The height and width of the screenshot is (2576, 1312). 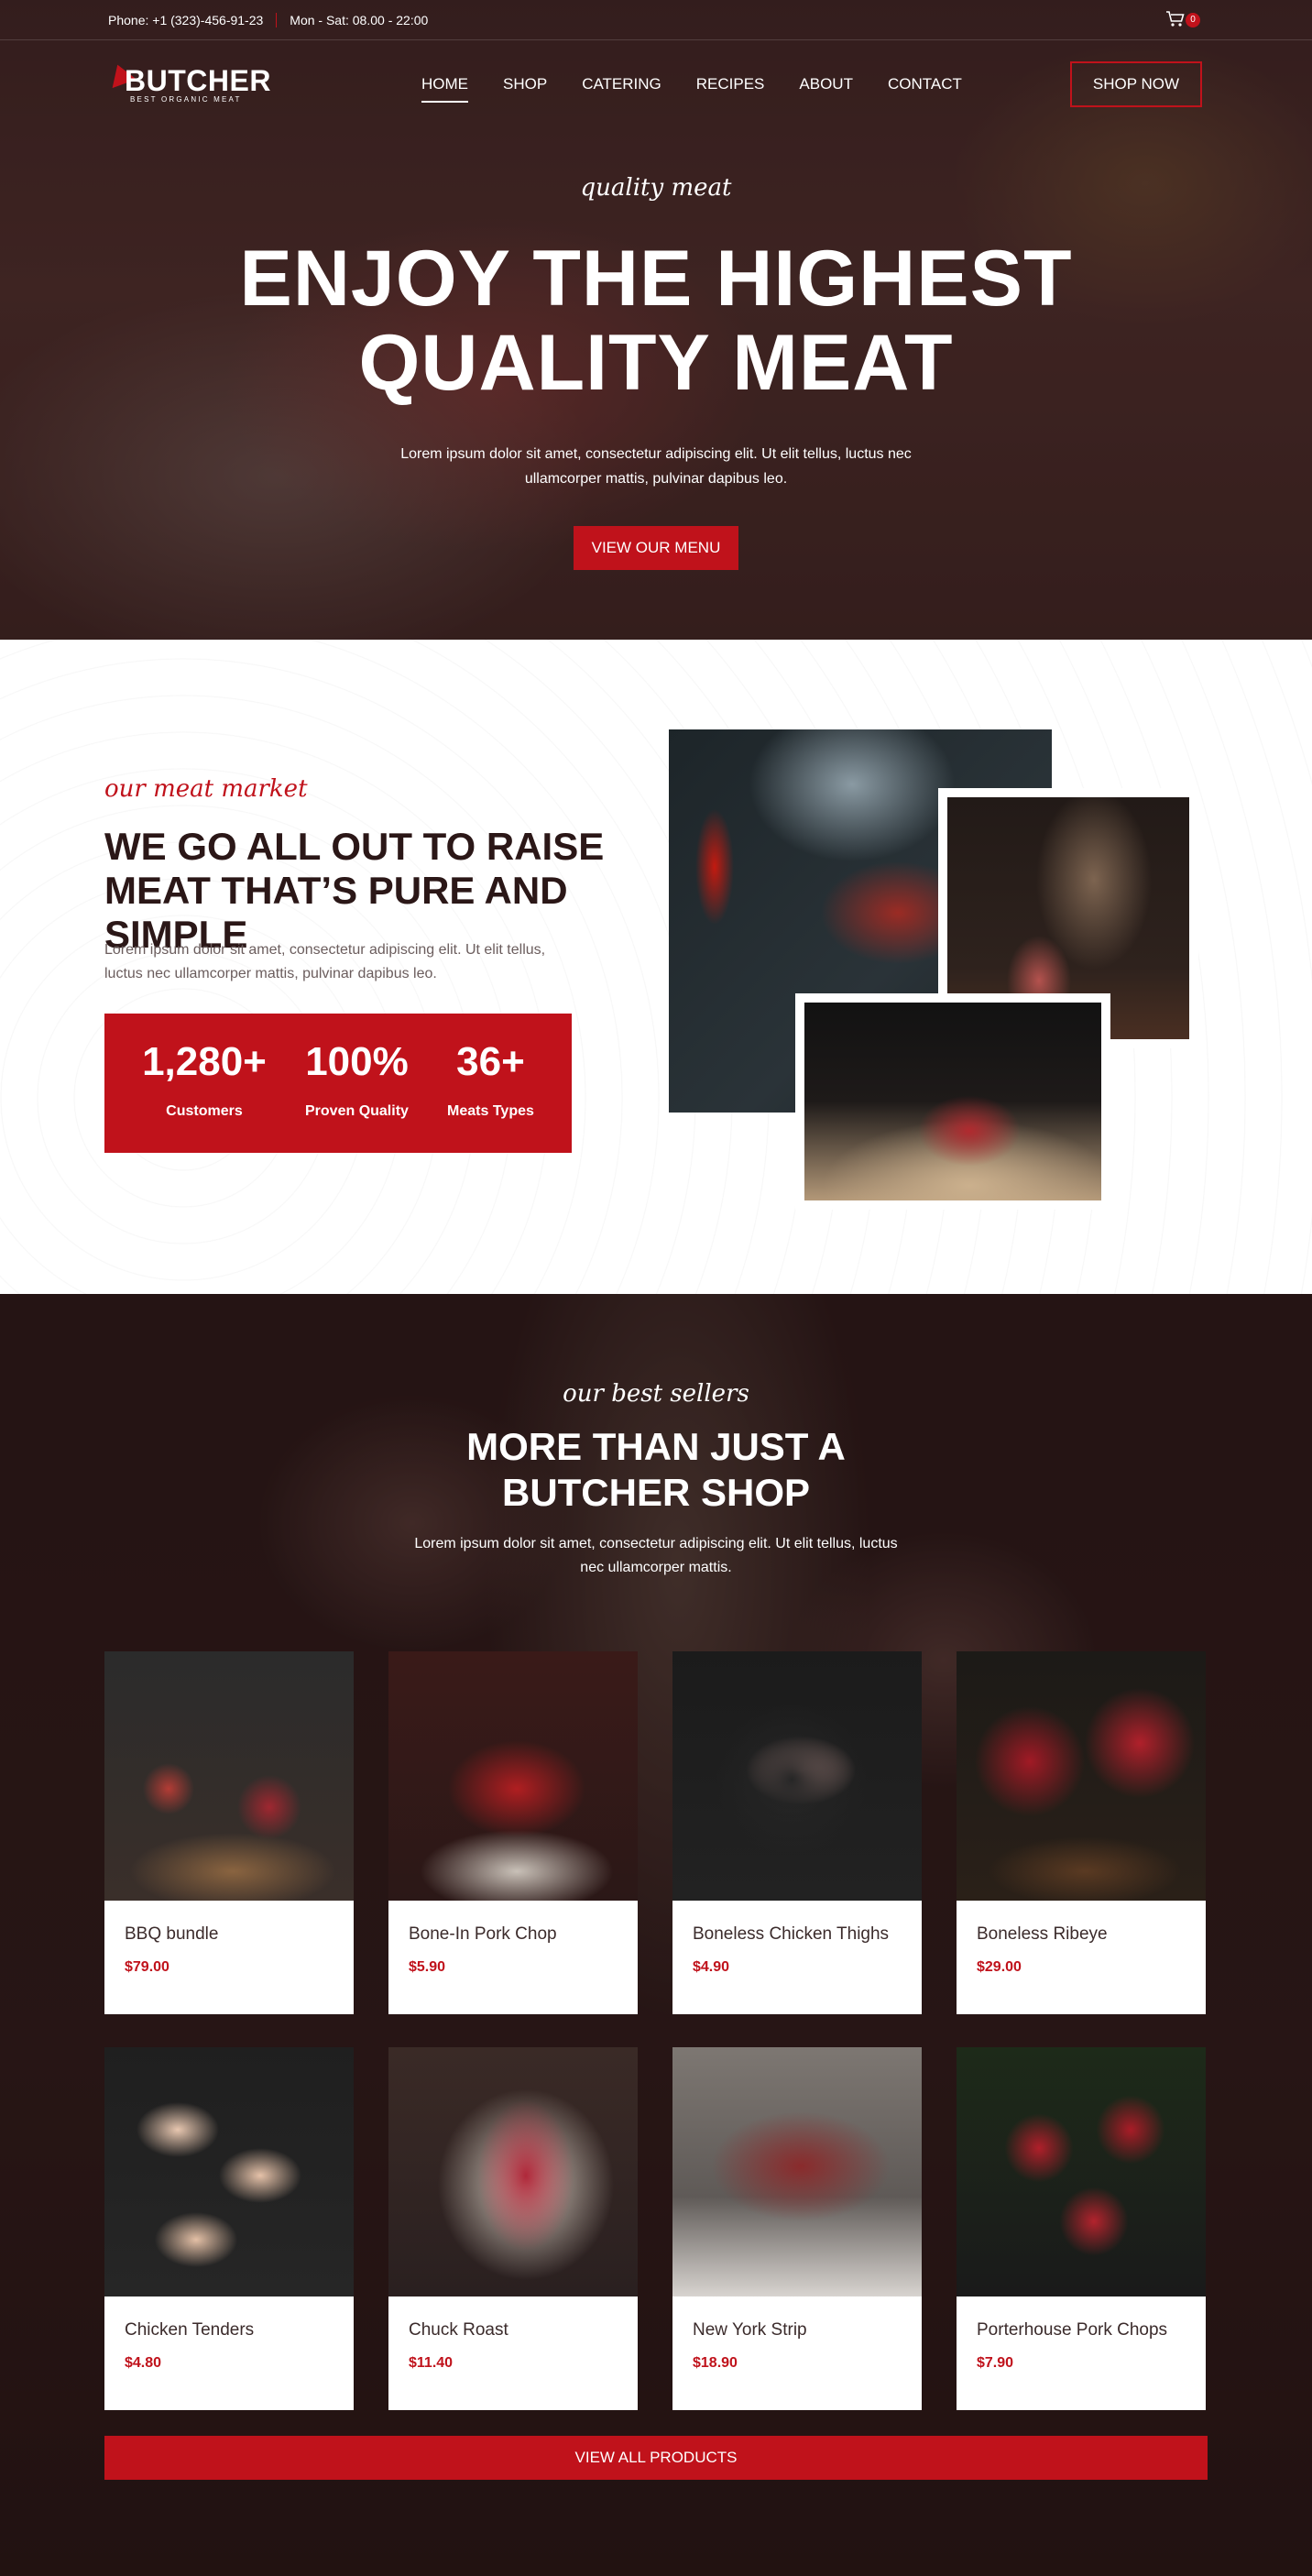 I want to click on product-price: $79.00, so click(x=147, y=1967).